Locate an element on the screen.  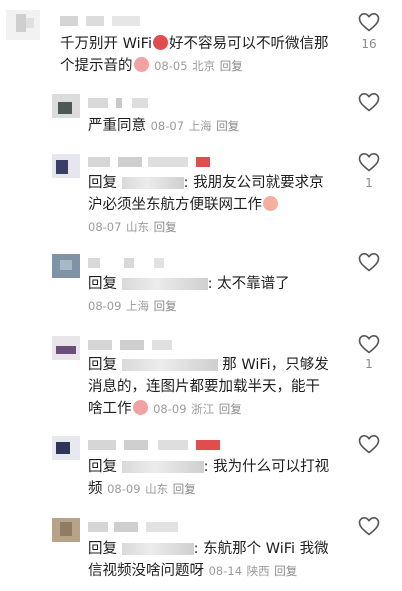
like-count: 16 is located at coordinates (369, 44).